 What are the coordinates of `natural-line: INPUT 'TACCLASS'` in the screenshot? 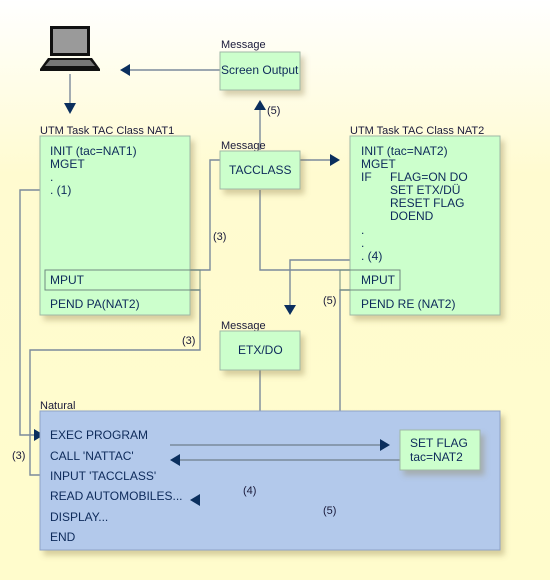 It's located at (103, 476).